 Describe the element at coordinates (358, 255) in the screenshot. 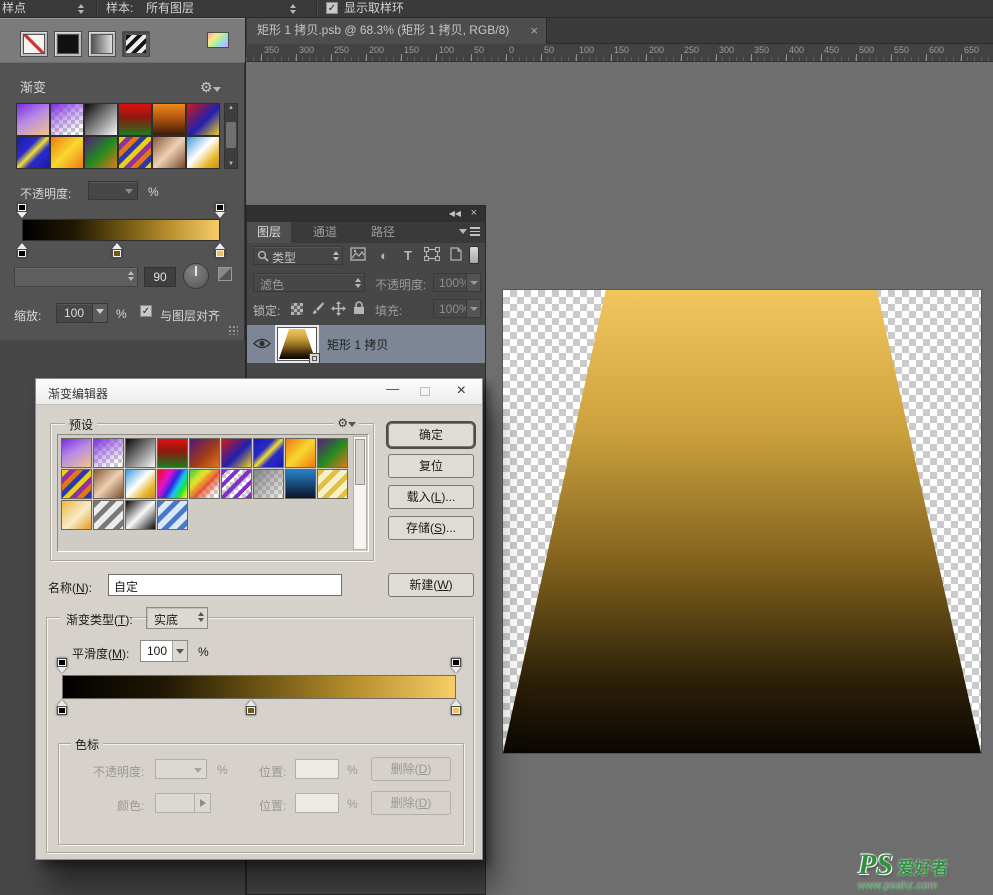

I see `filter-pixel-icon` at that location.